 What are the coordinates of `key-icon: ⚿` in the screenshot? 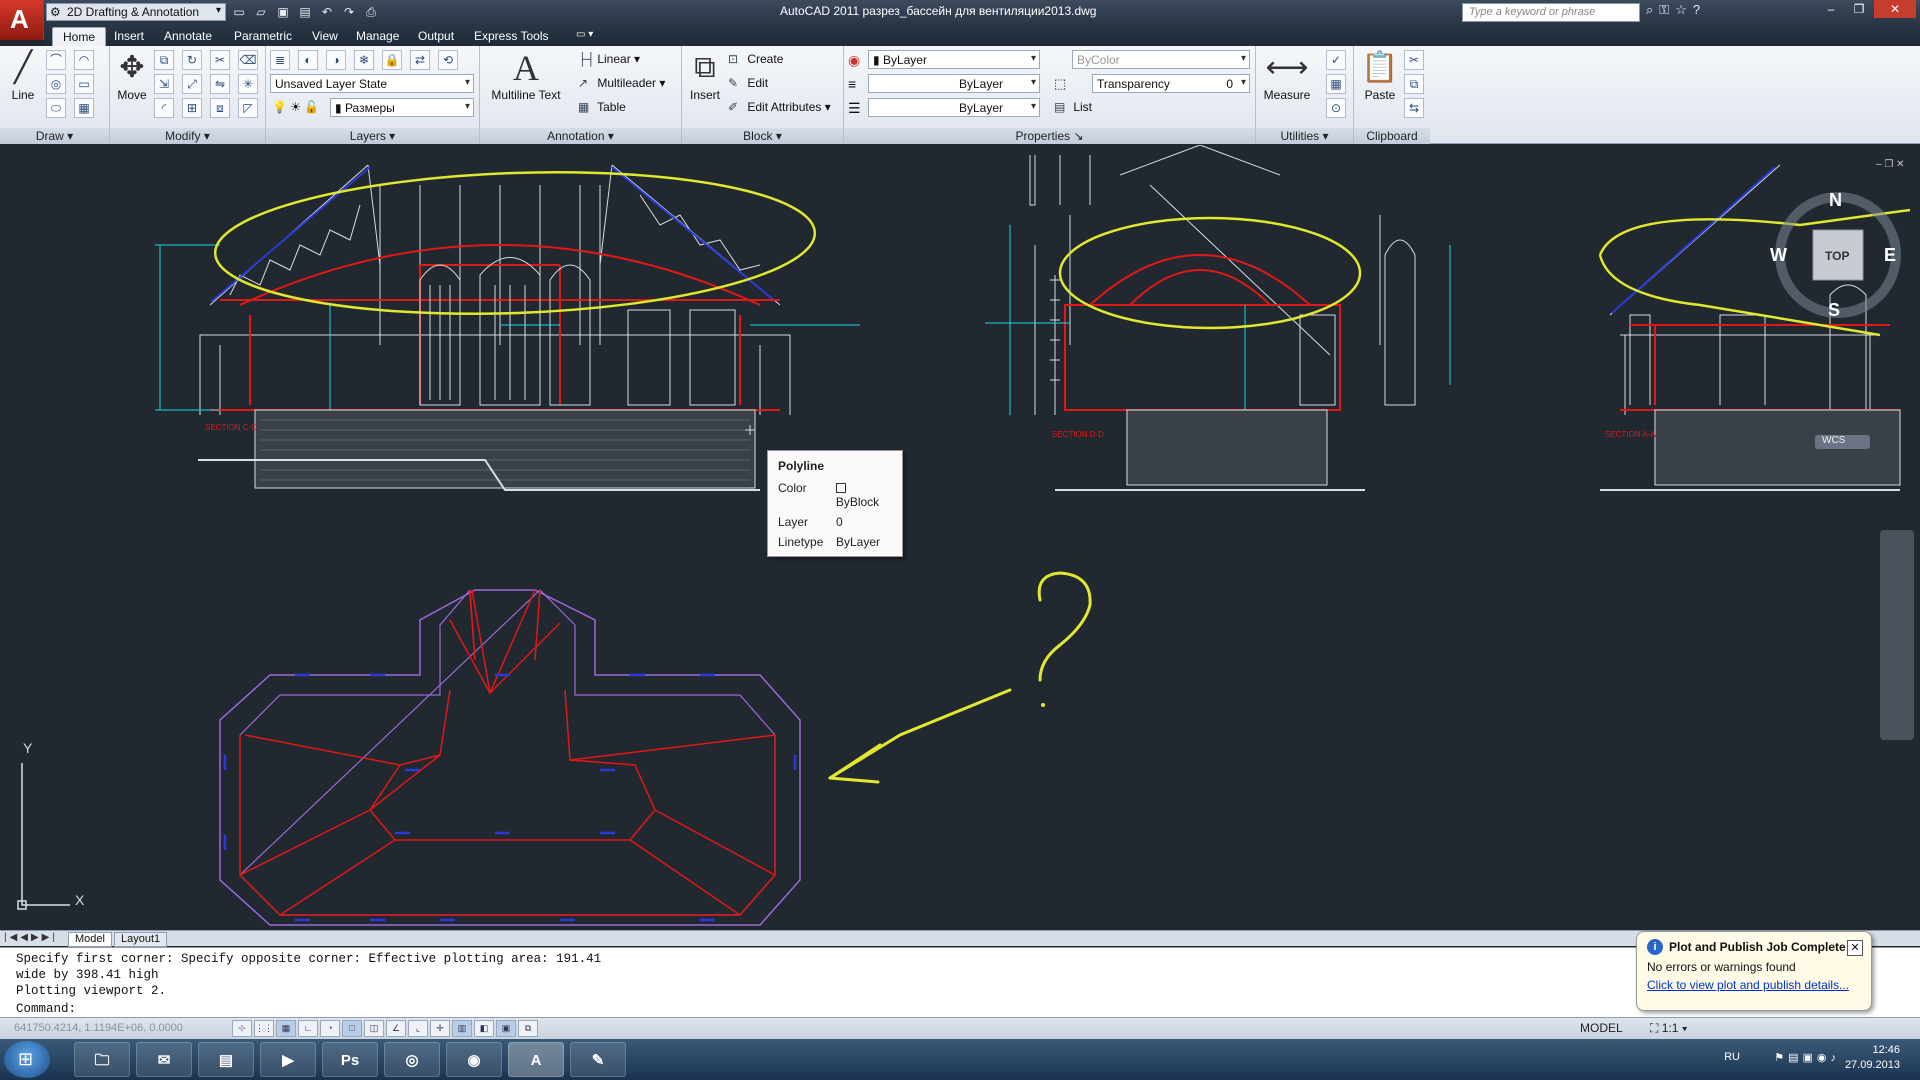 It's located at (1664, 10).